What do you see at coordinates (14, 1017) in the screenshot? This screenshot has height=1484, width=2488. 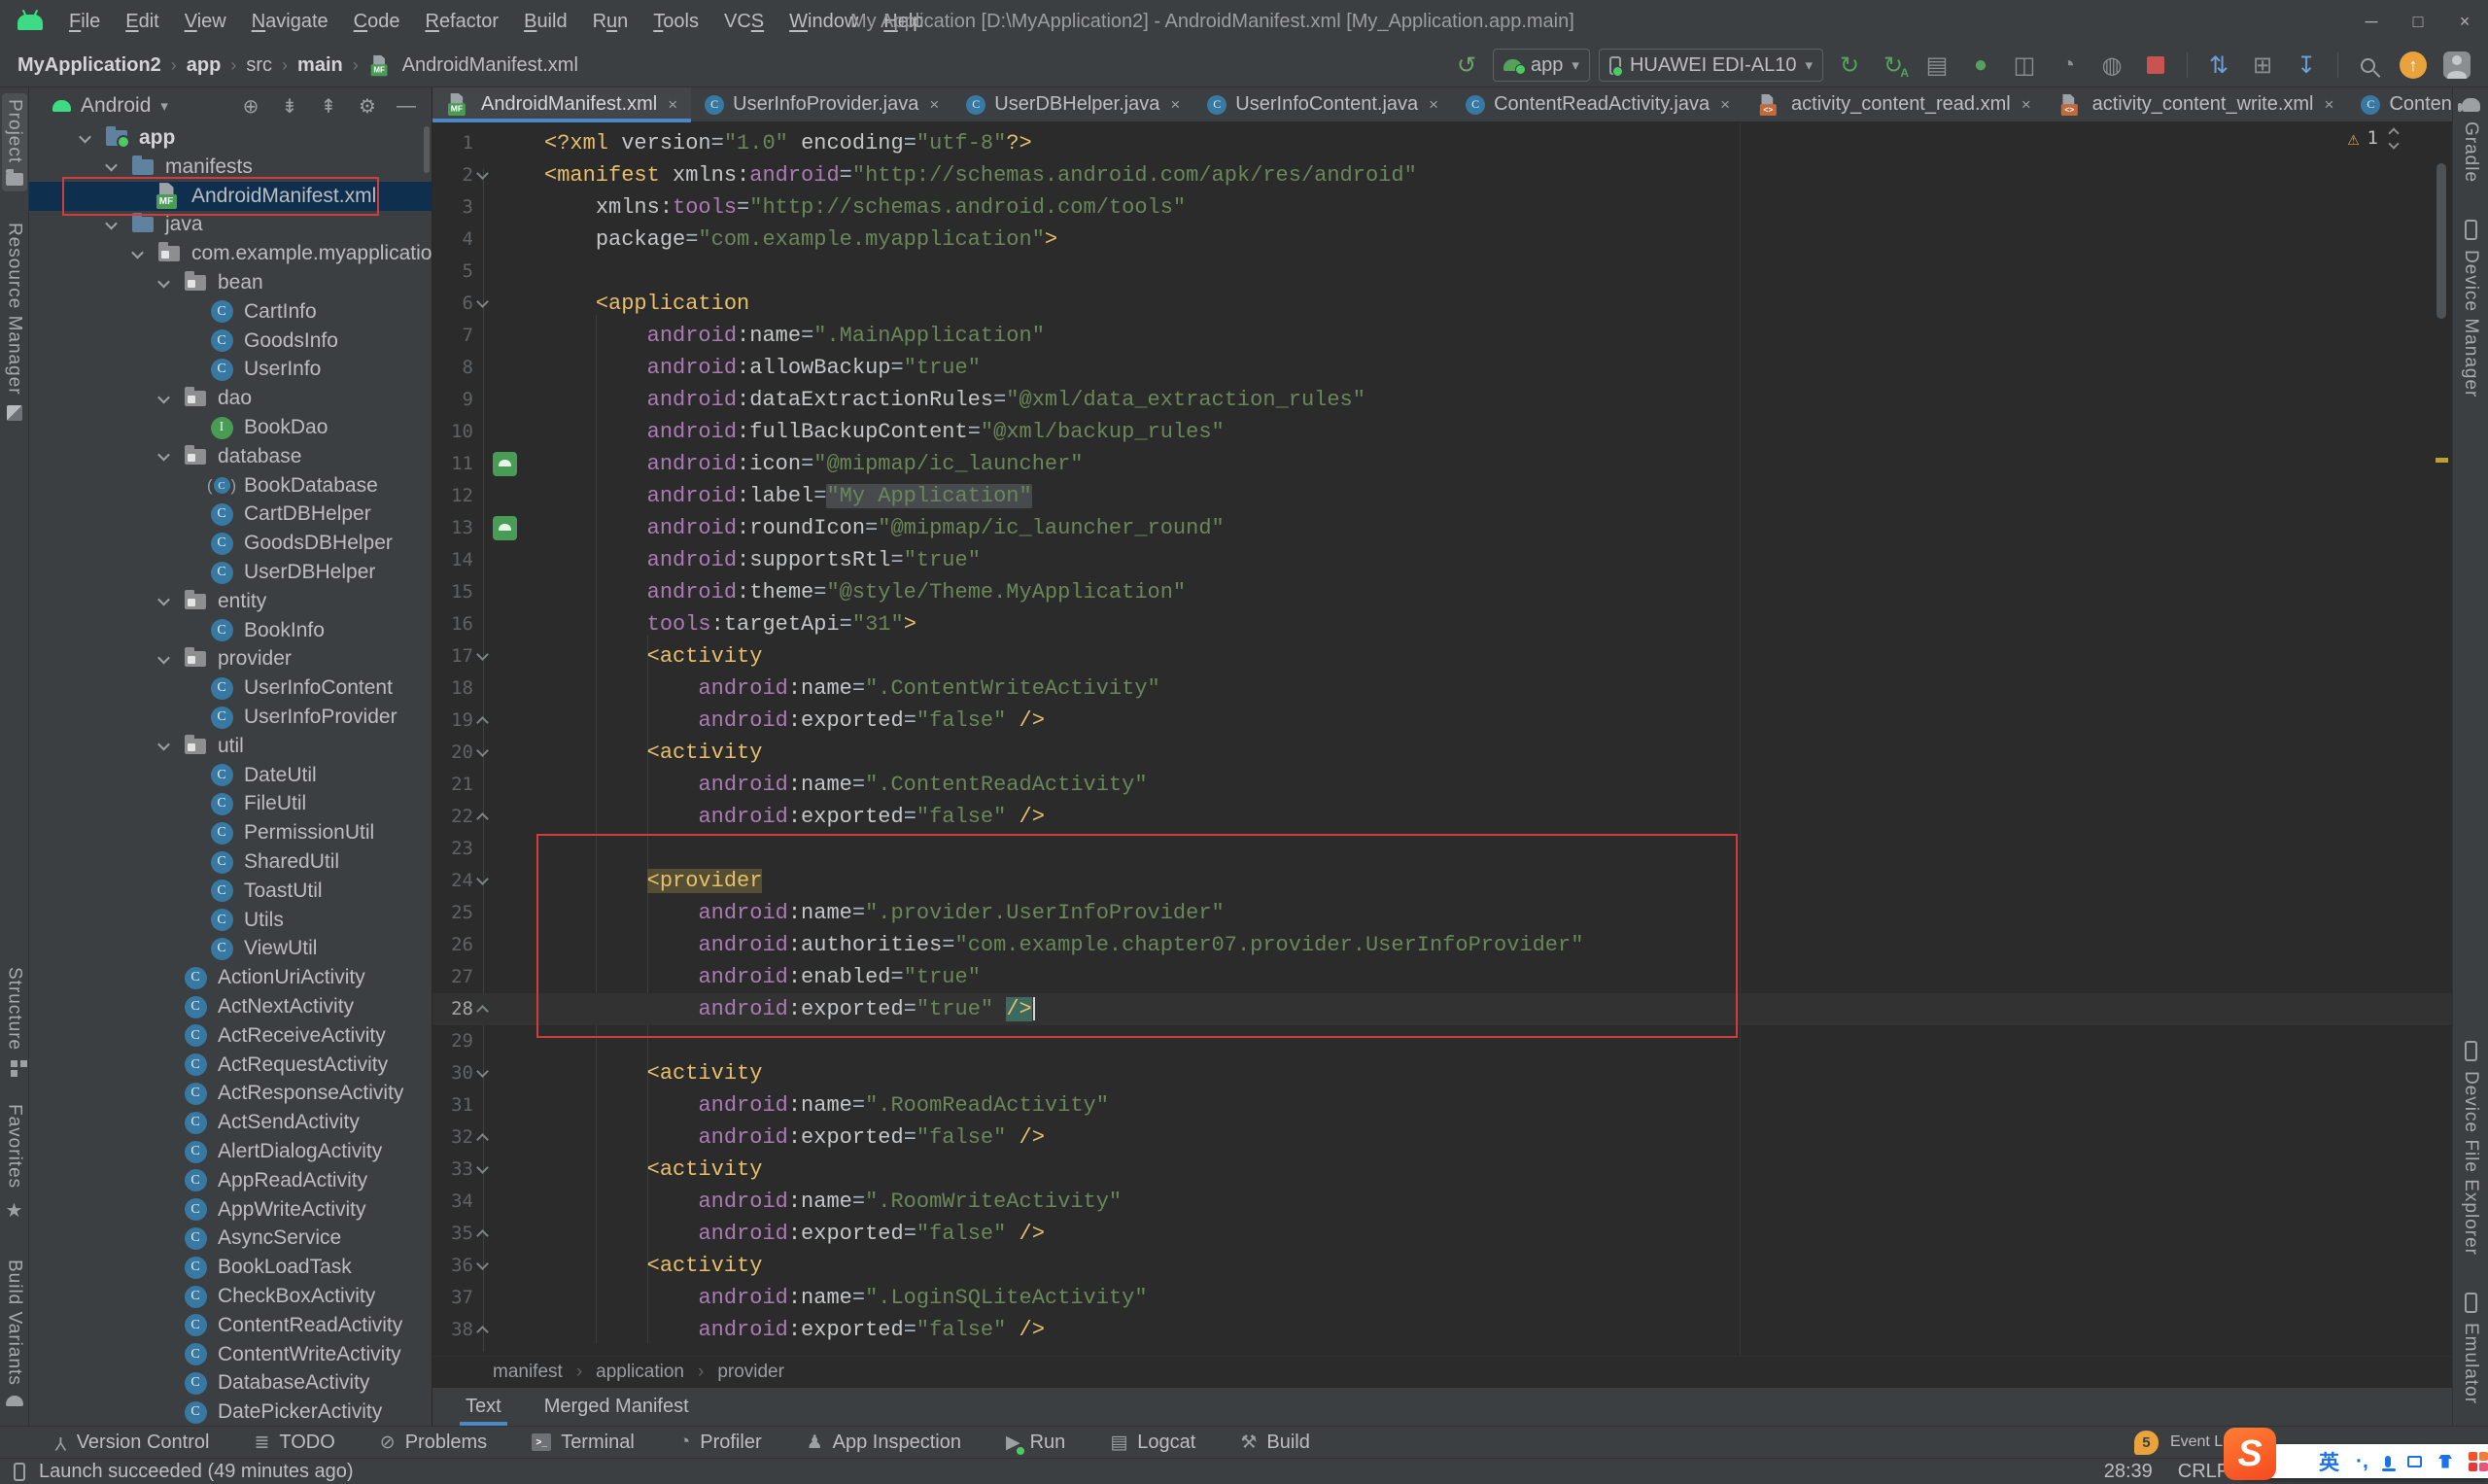 I see `tool-stripe-structure: Structure` at bounding box center [14, 1017].